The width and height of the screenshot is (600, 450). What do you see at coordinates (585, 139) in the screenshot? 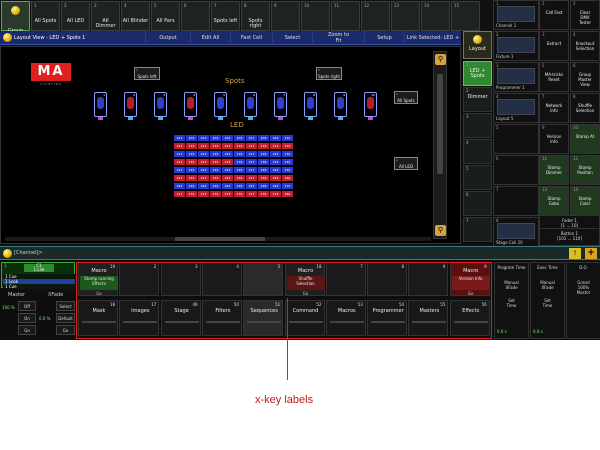
I see `macro-pool-item: 10 Stomp At` at bounding box center [585, 139].